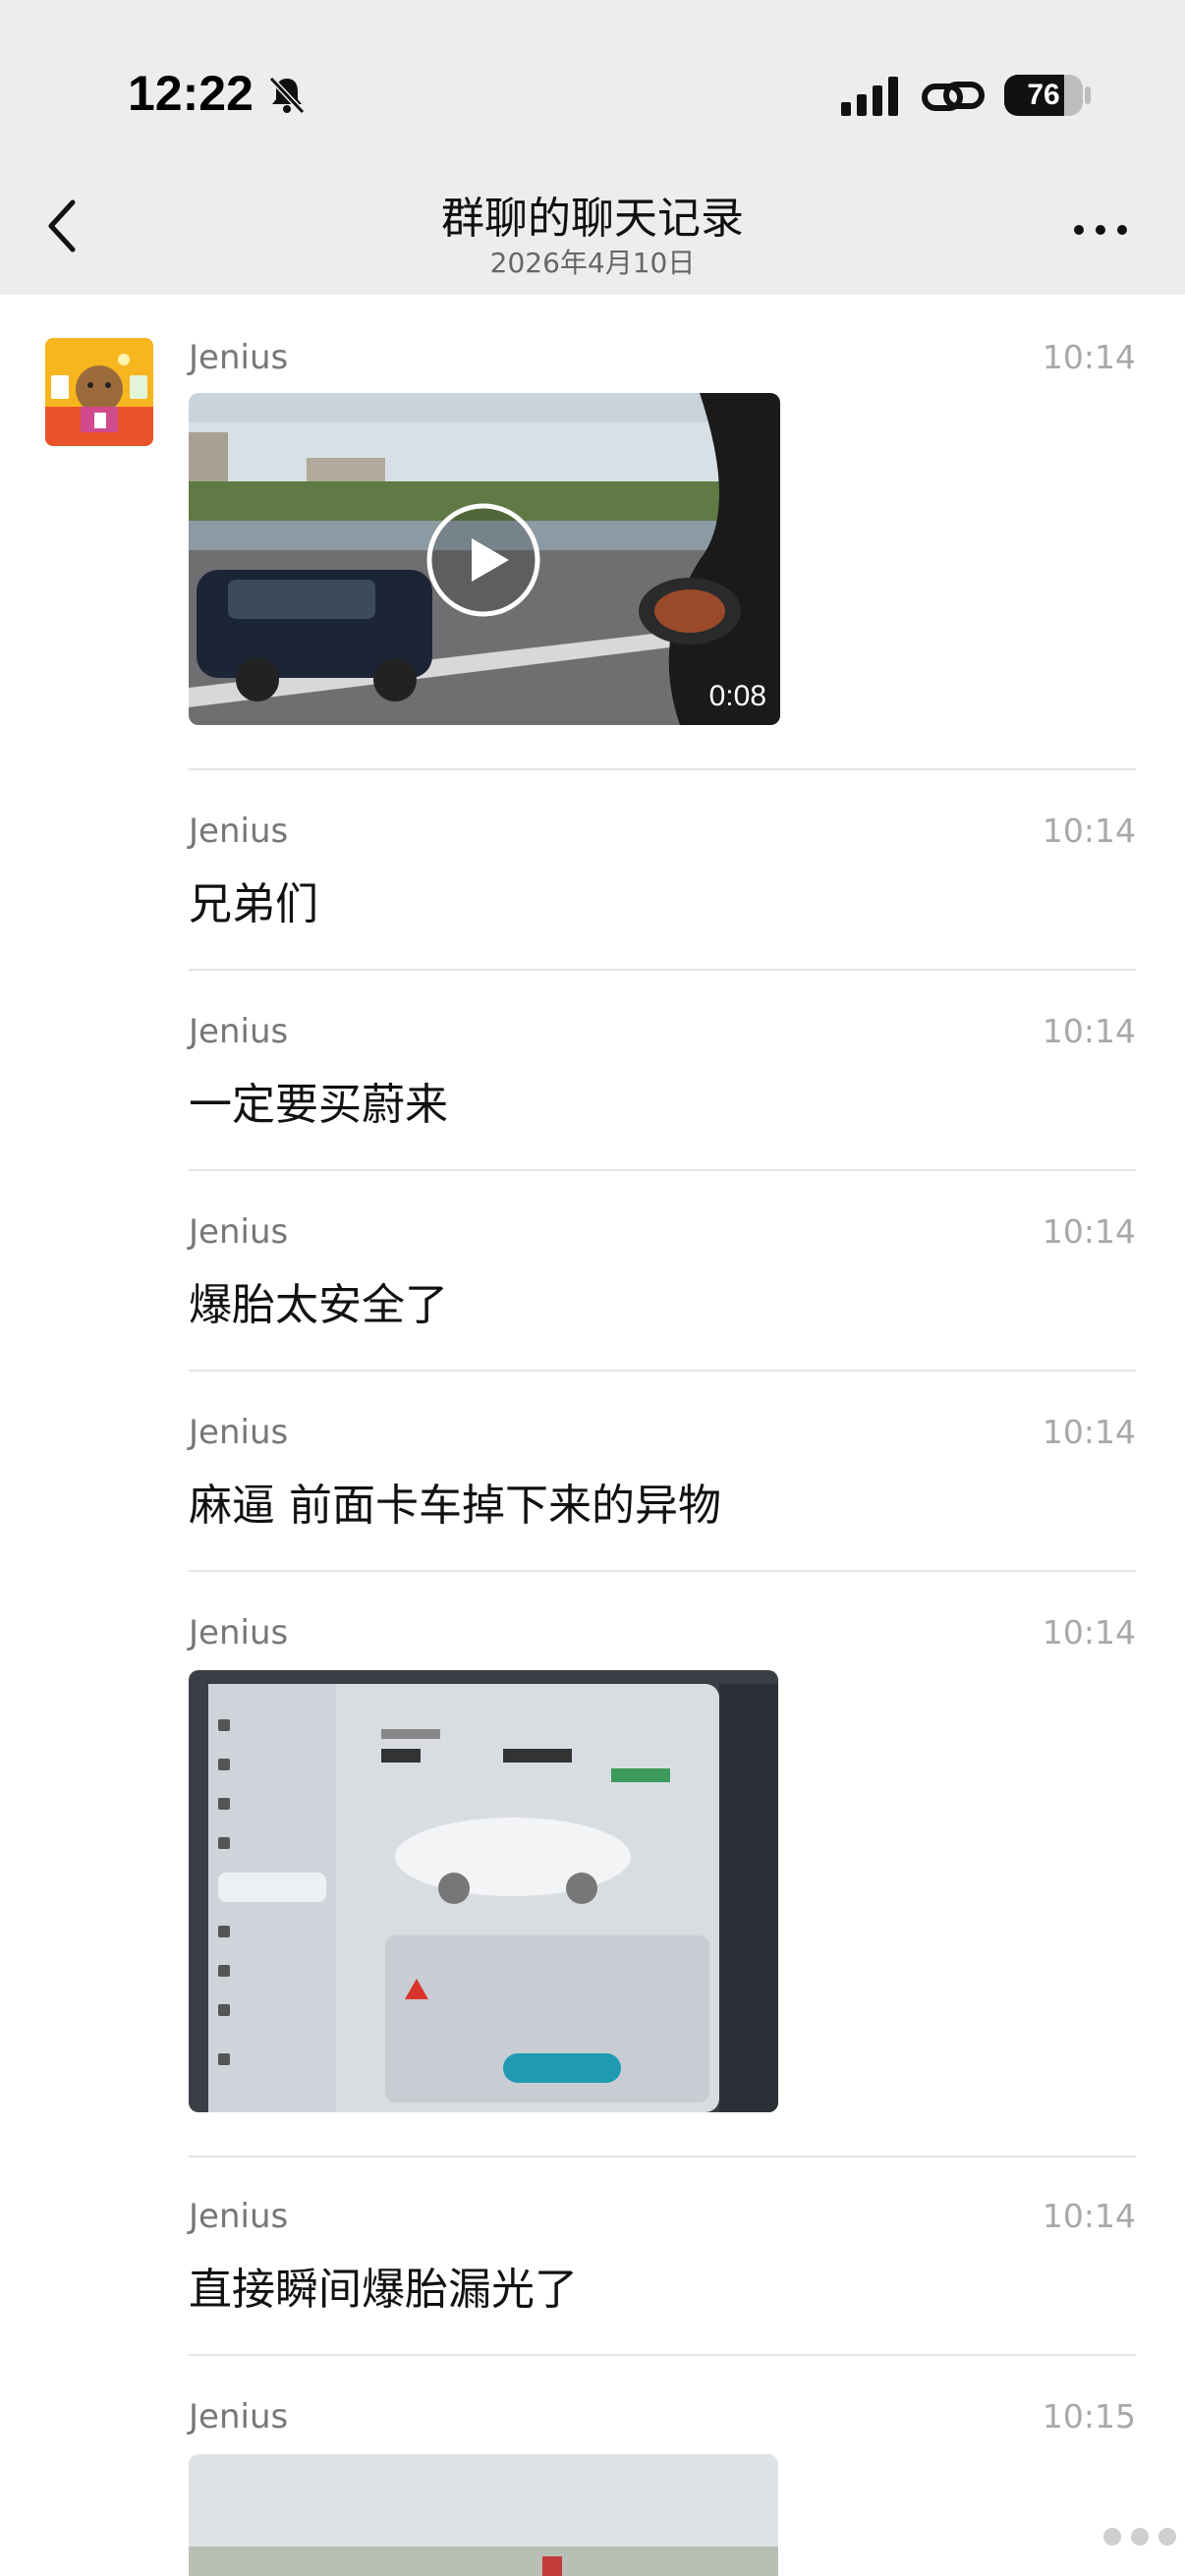 This screenshot has height=2576, width=1185. I want to click on signal-icon, so click(870, 96).